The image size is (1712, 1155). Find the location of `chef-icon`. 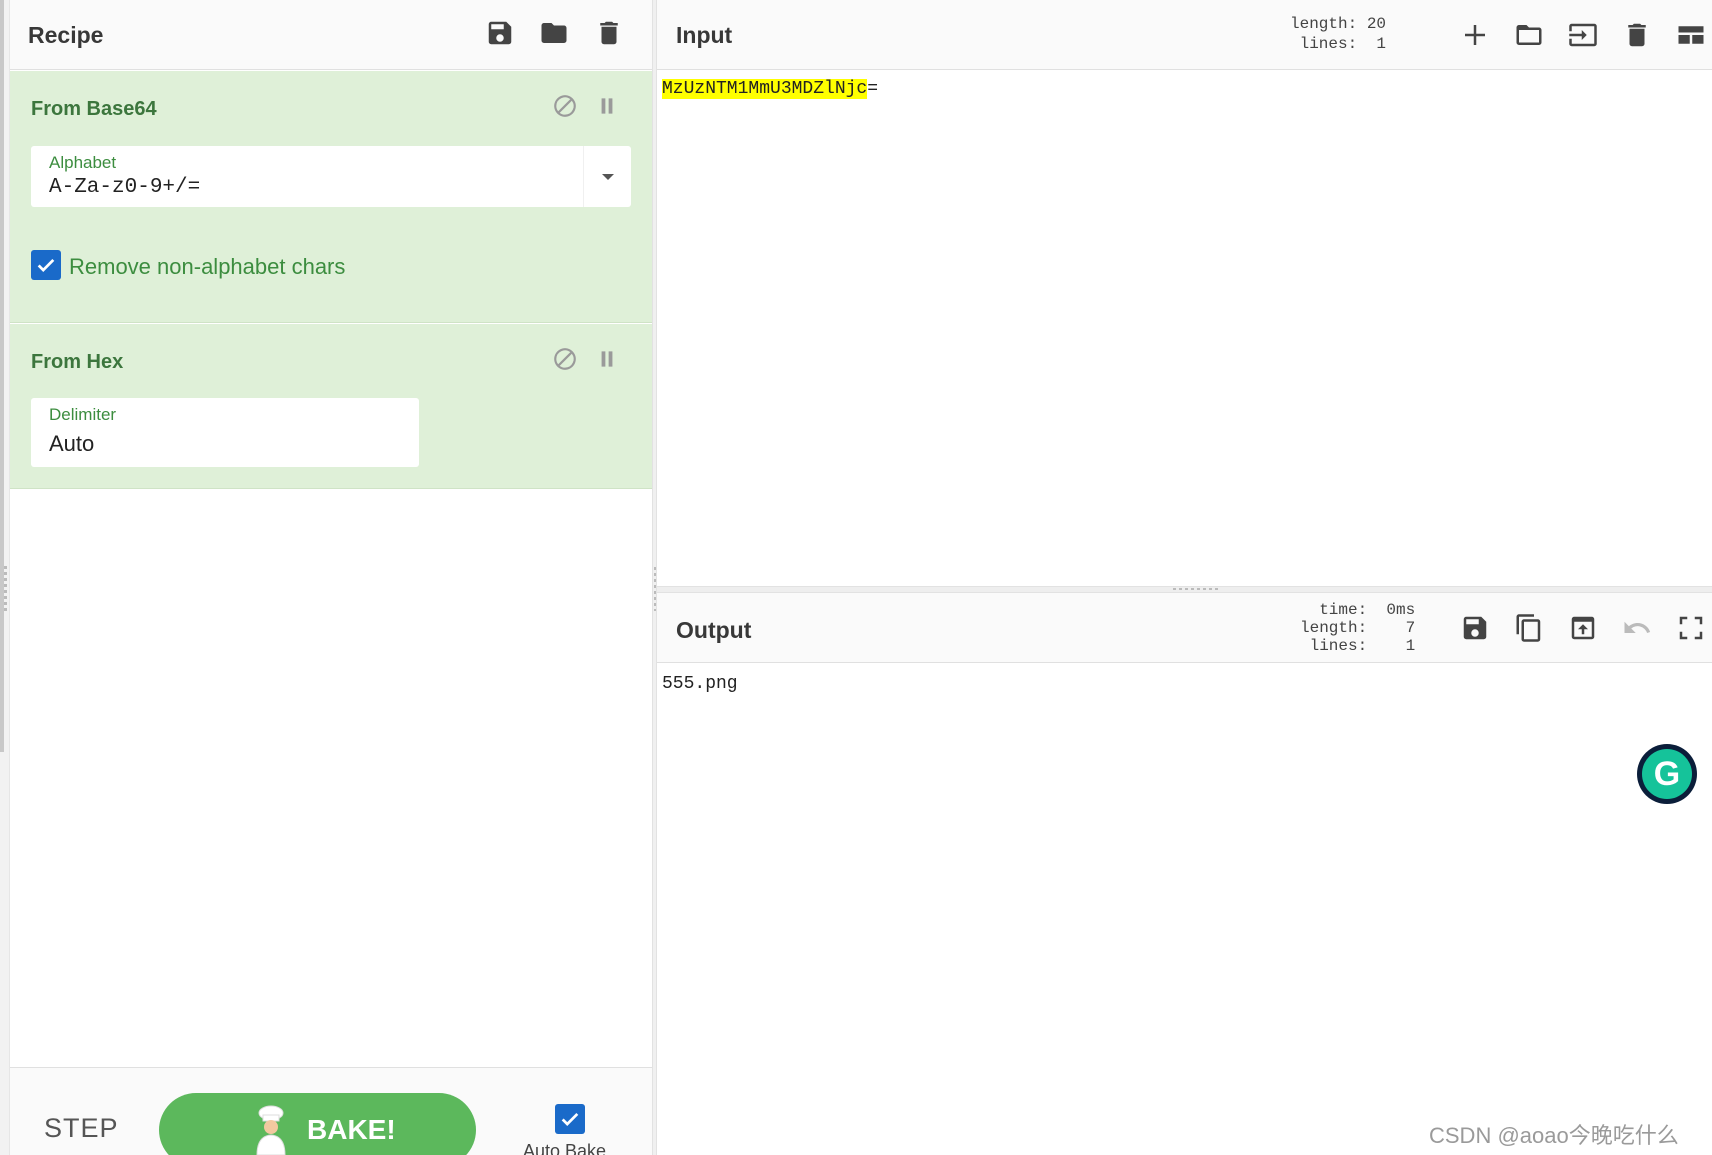

chef-icon is located at coordinates (271, 1130).